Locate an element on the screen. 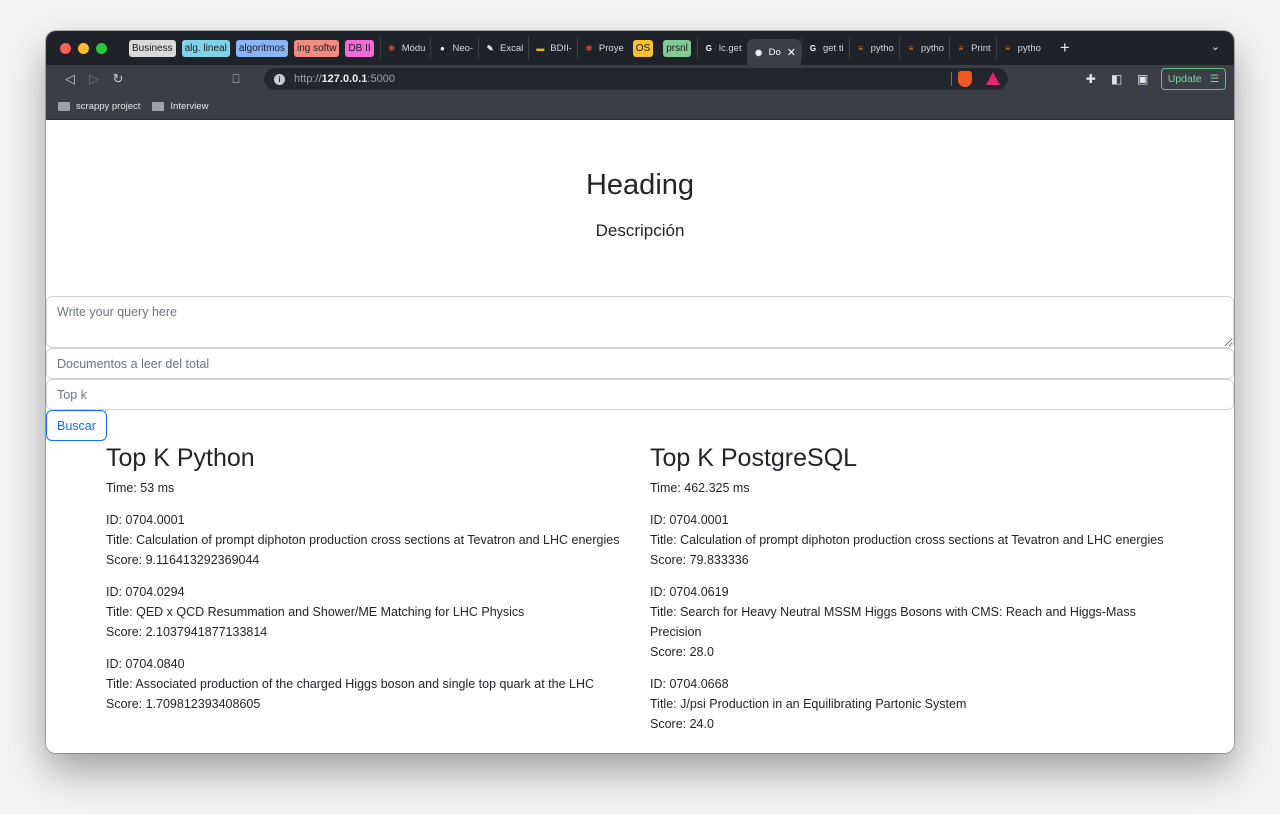  tab-label: lc.get is located at coordinates (730, 48).